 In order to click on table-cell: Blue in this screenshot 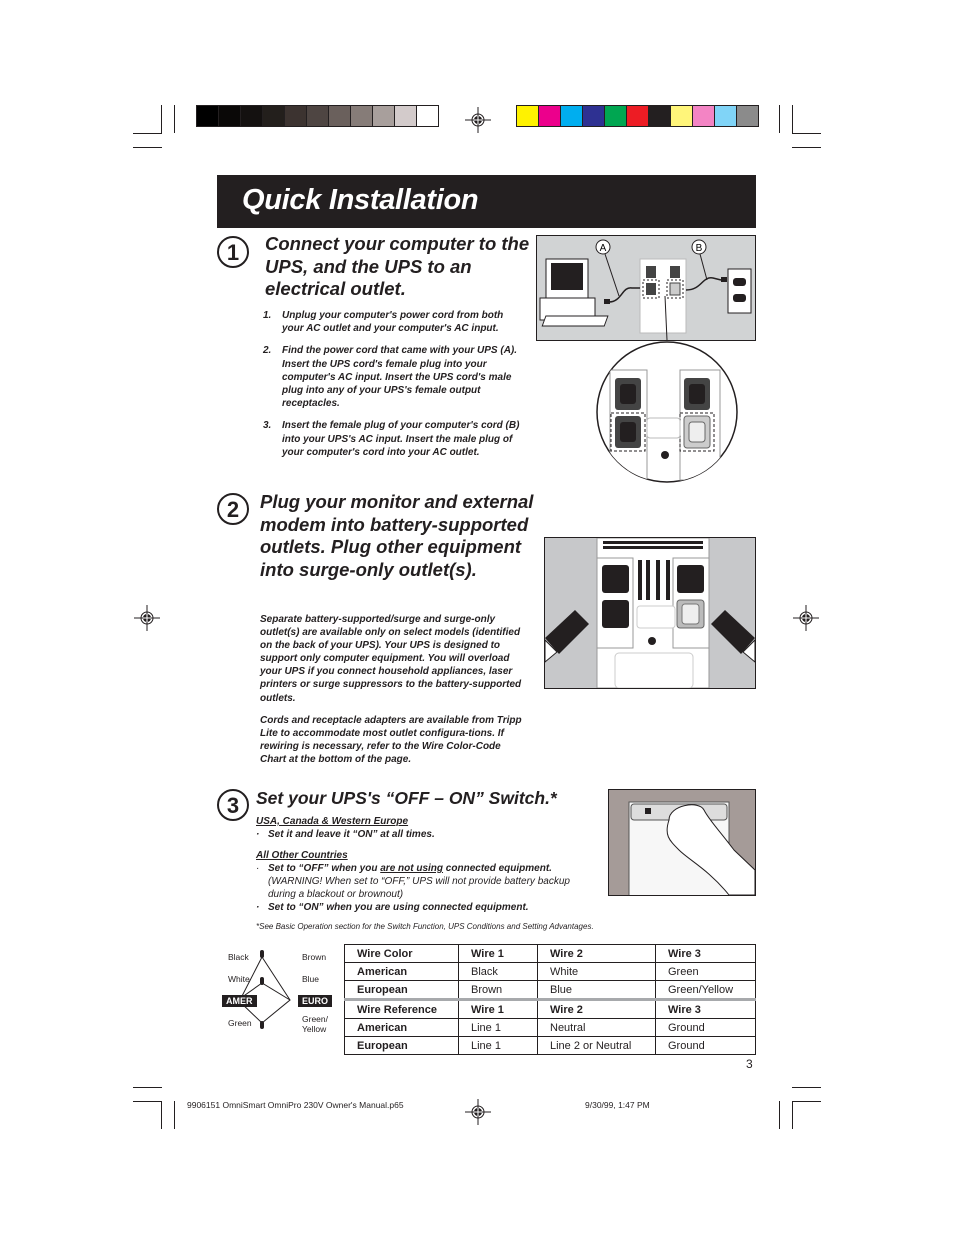, I will do `click(596, 990)`.